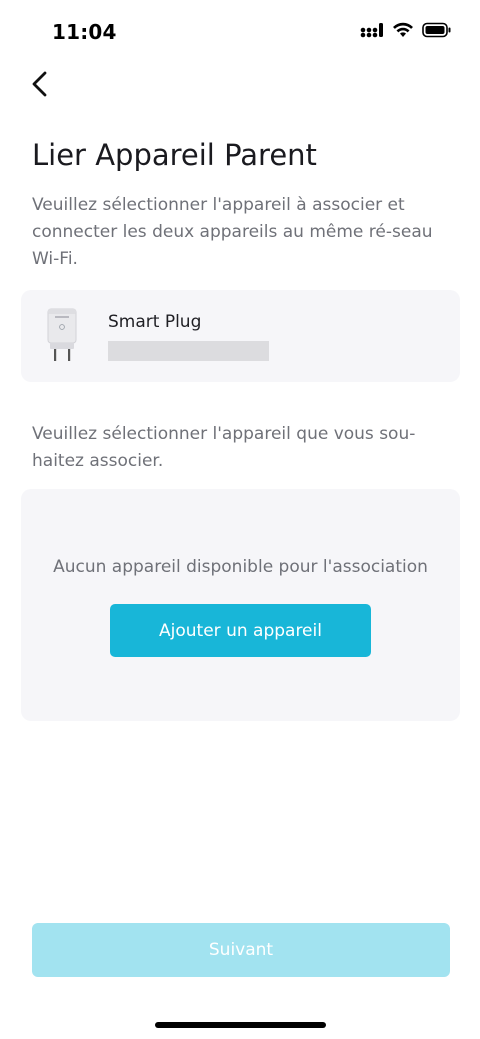  I want to click on device-name: Smart Plug, so click(155, 322).